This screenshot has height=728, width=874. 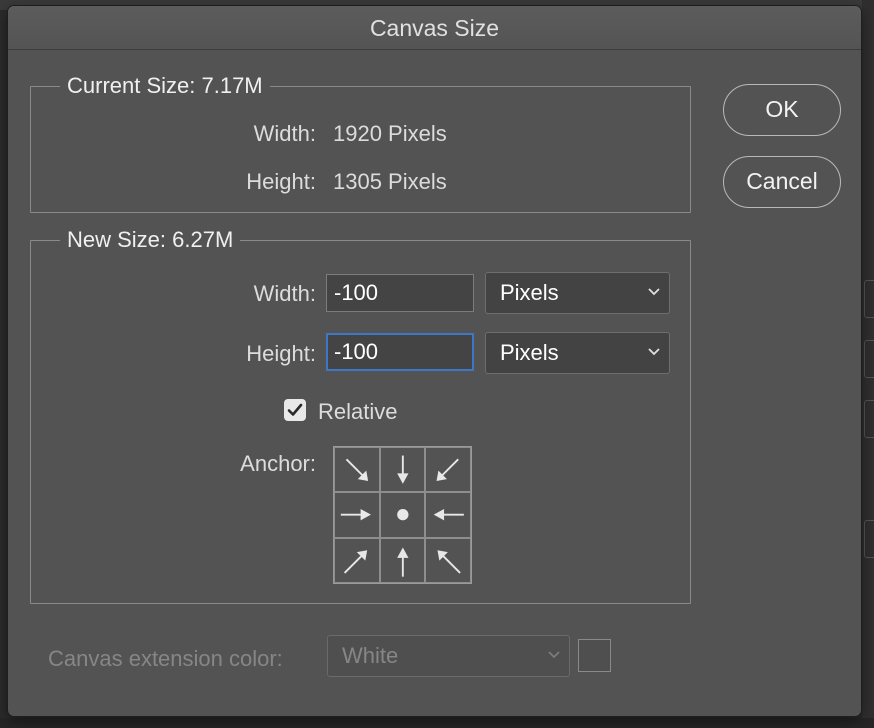 What do you see at coordinates (577, 293) in the screenshot?
I see `width-unit-select: Pixels` at bounding box center [577, 293].